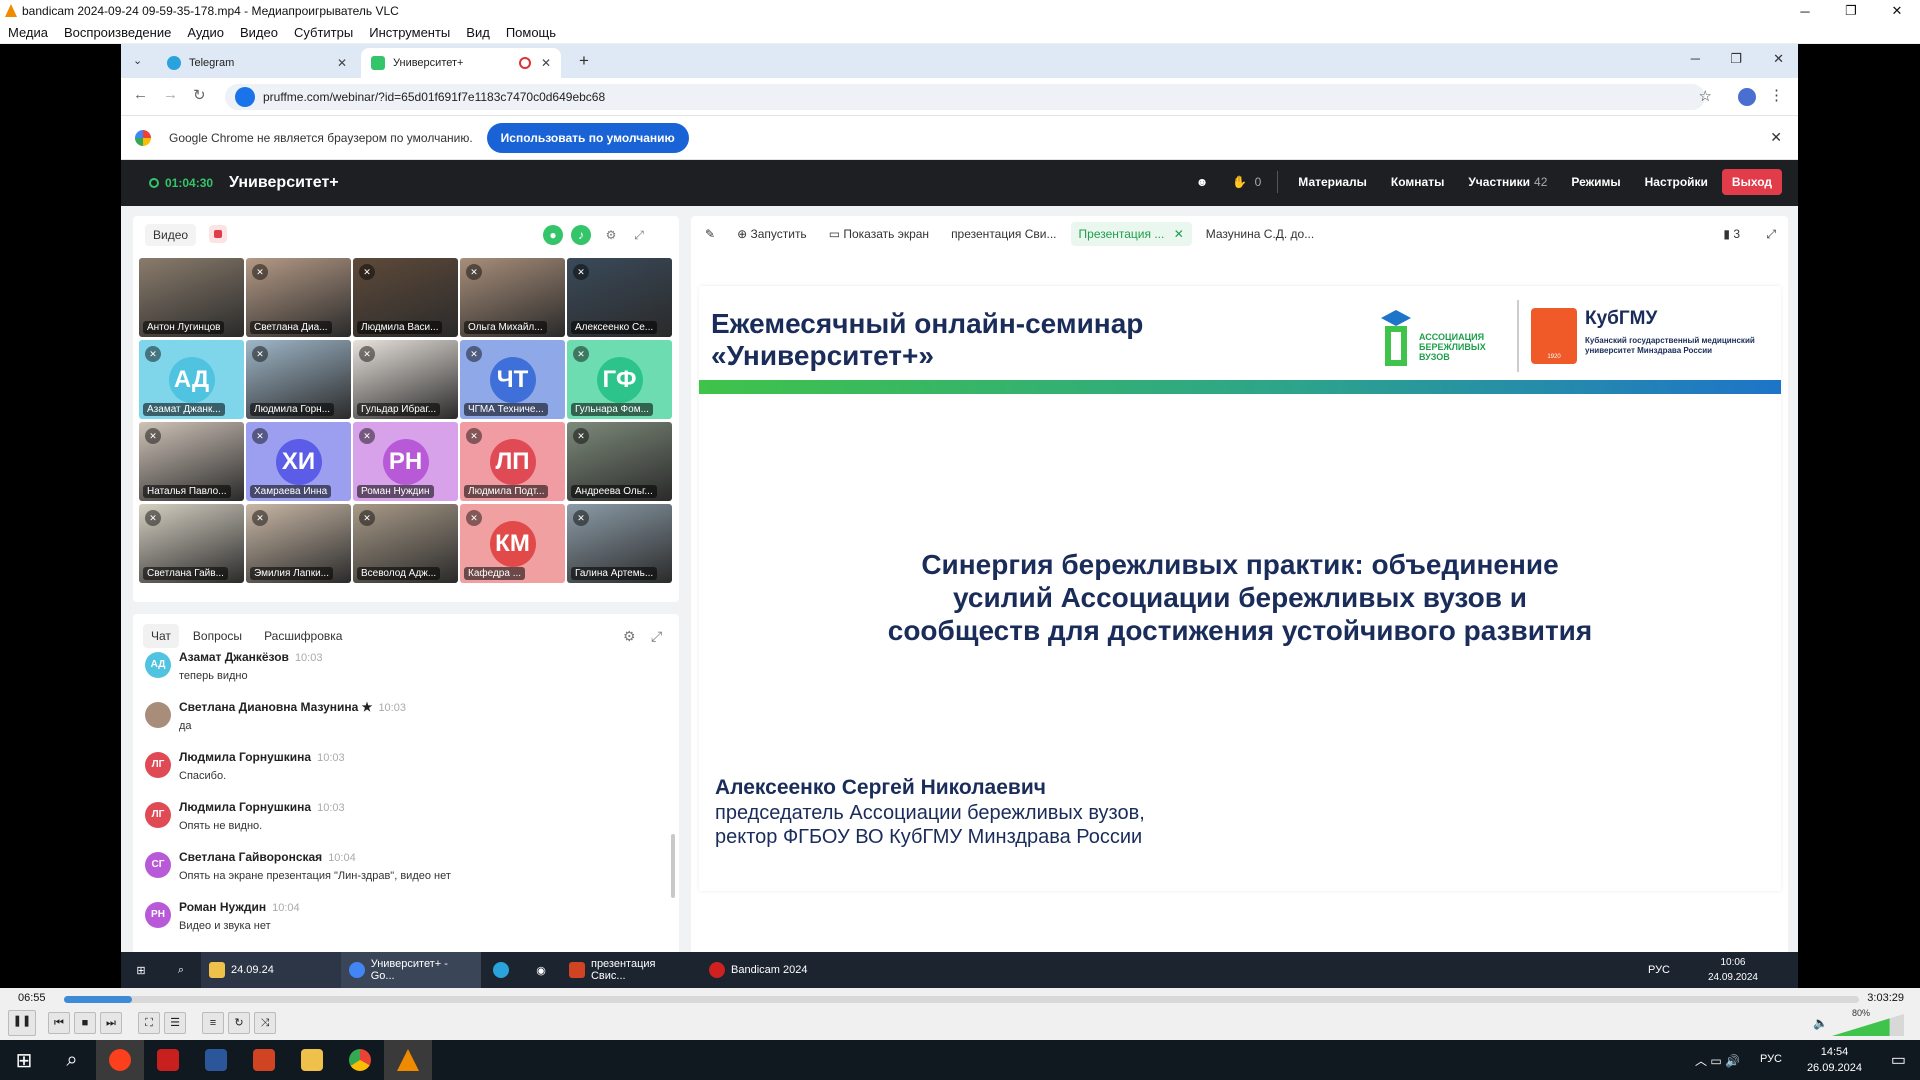 This screenshot has width=1920, height=1080. I want to click on speaker-icon: 🔈, so click(1820, 1023).